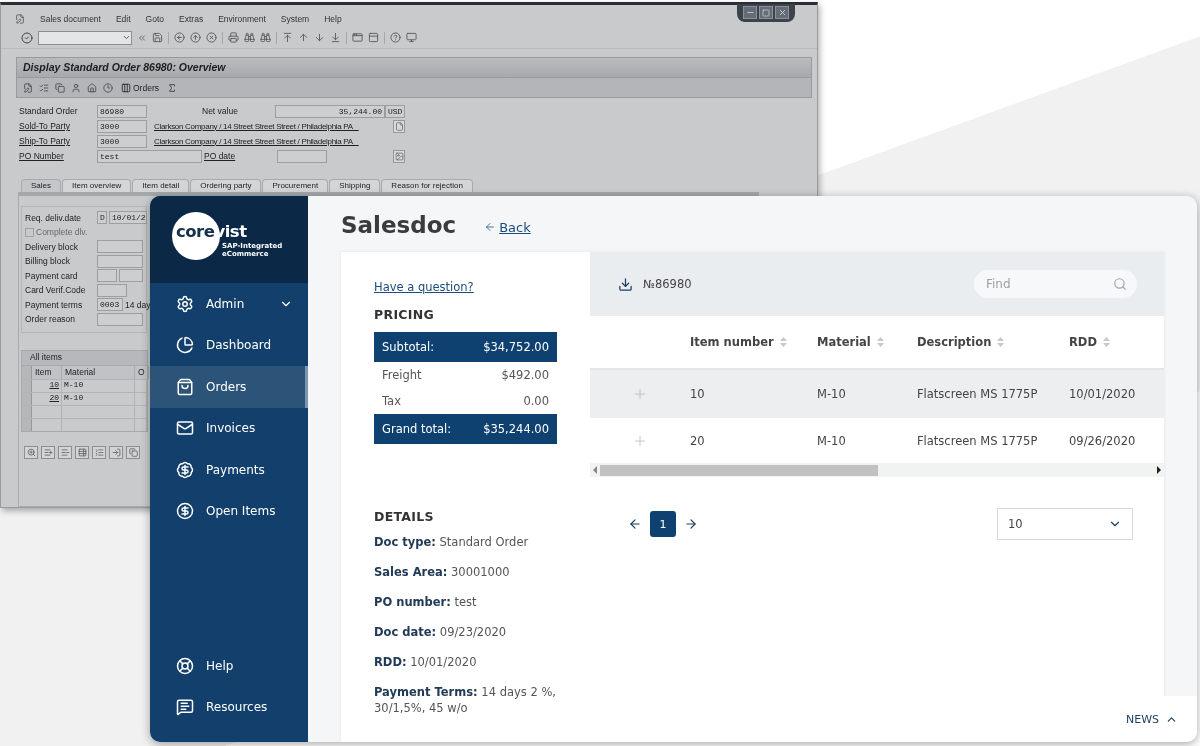  I want to click on tab: Procurement, so click(295, 185).